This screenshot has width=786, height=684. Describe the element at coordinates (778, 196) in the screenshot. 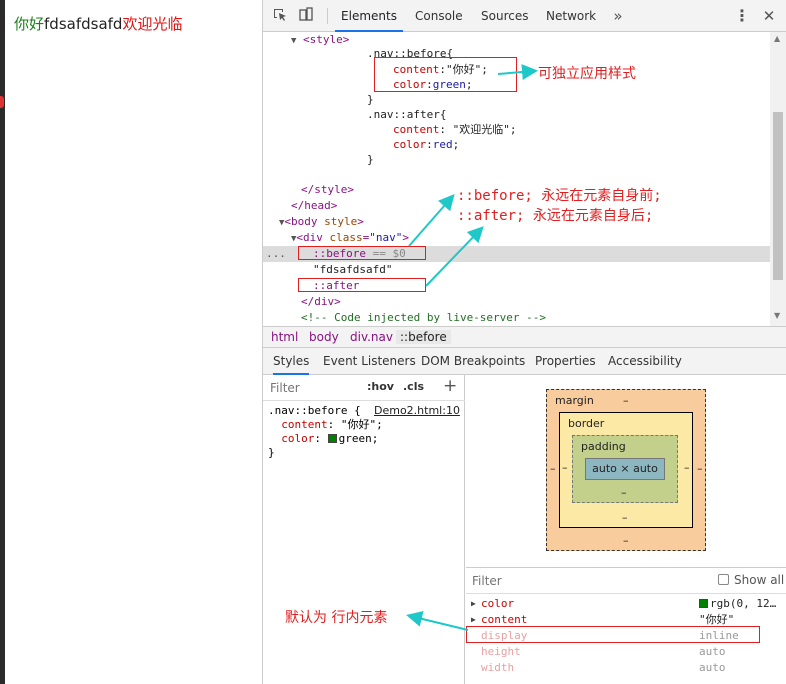

I see `scrollbar-thumb` at that location.